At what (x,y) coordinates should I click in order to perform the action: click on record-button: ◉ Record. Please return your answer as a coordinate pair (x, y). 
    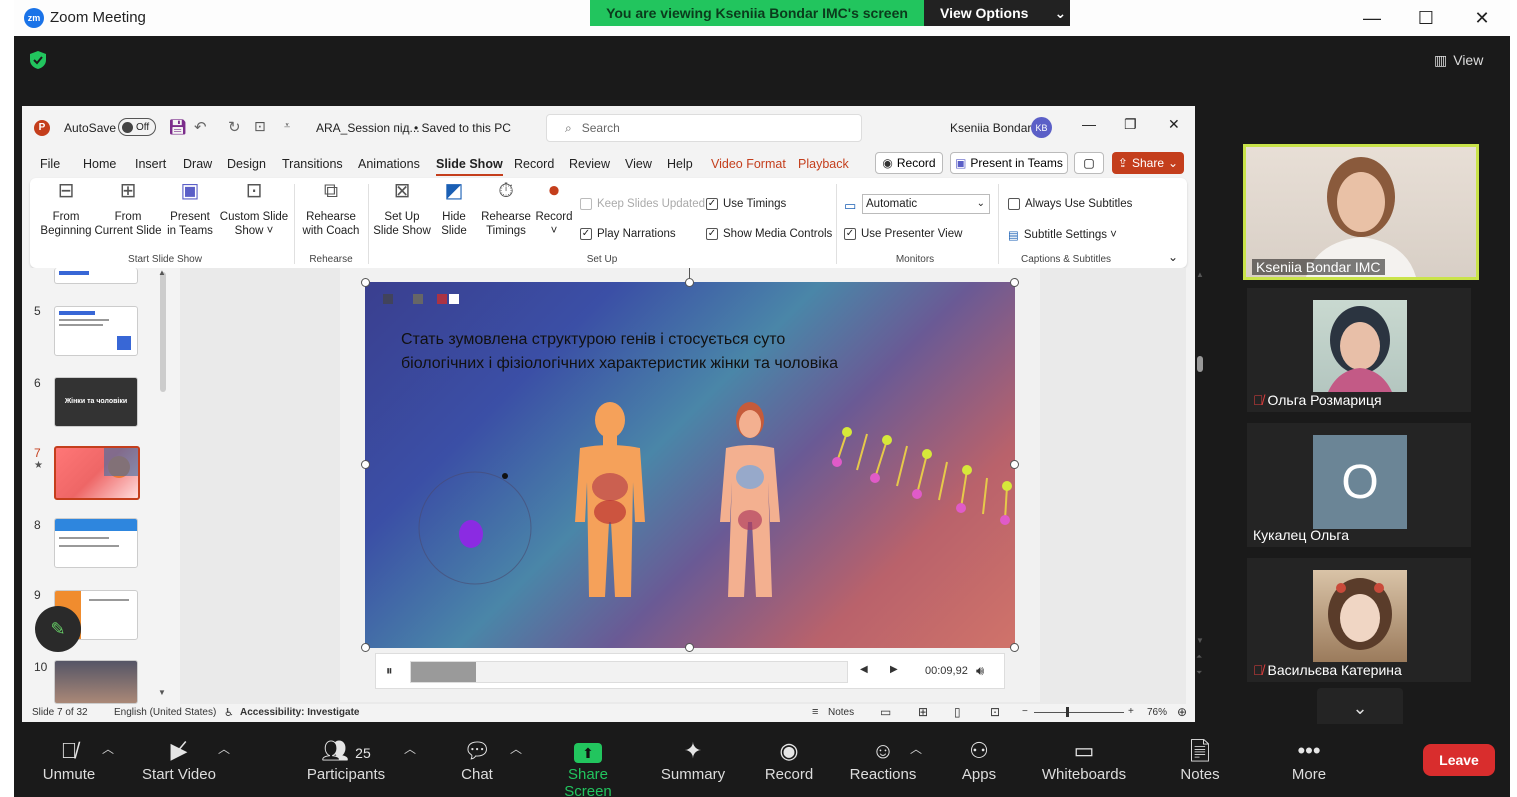
    Looking at the image, I should click on (909, 163).